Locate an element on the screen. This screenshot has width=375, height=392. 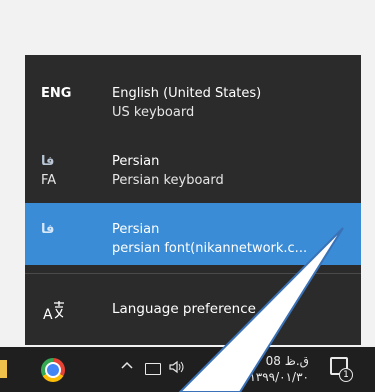
clock-date: ۱۳۹۹/۰۱/۳۰ is located at coordinates (279, 377).